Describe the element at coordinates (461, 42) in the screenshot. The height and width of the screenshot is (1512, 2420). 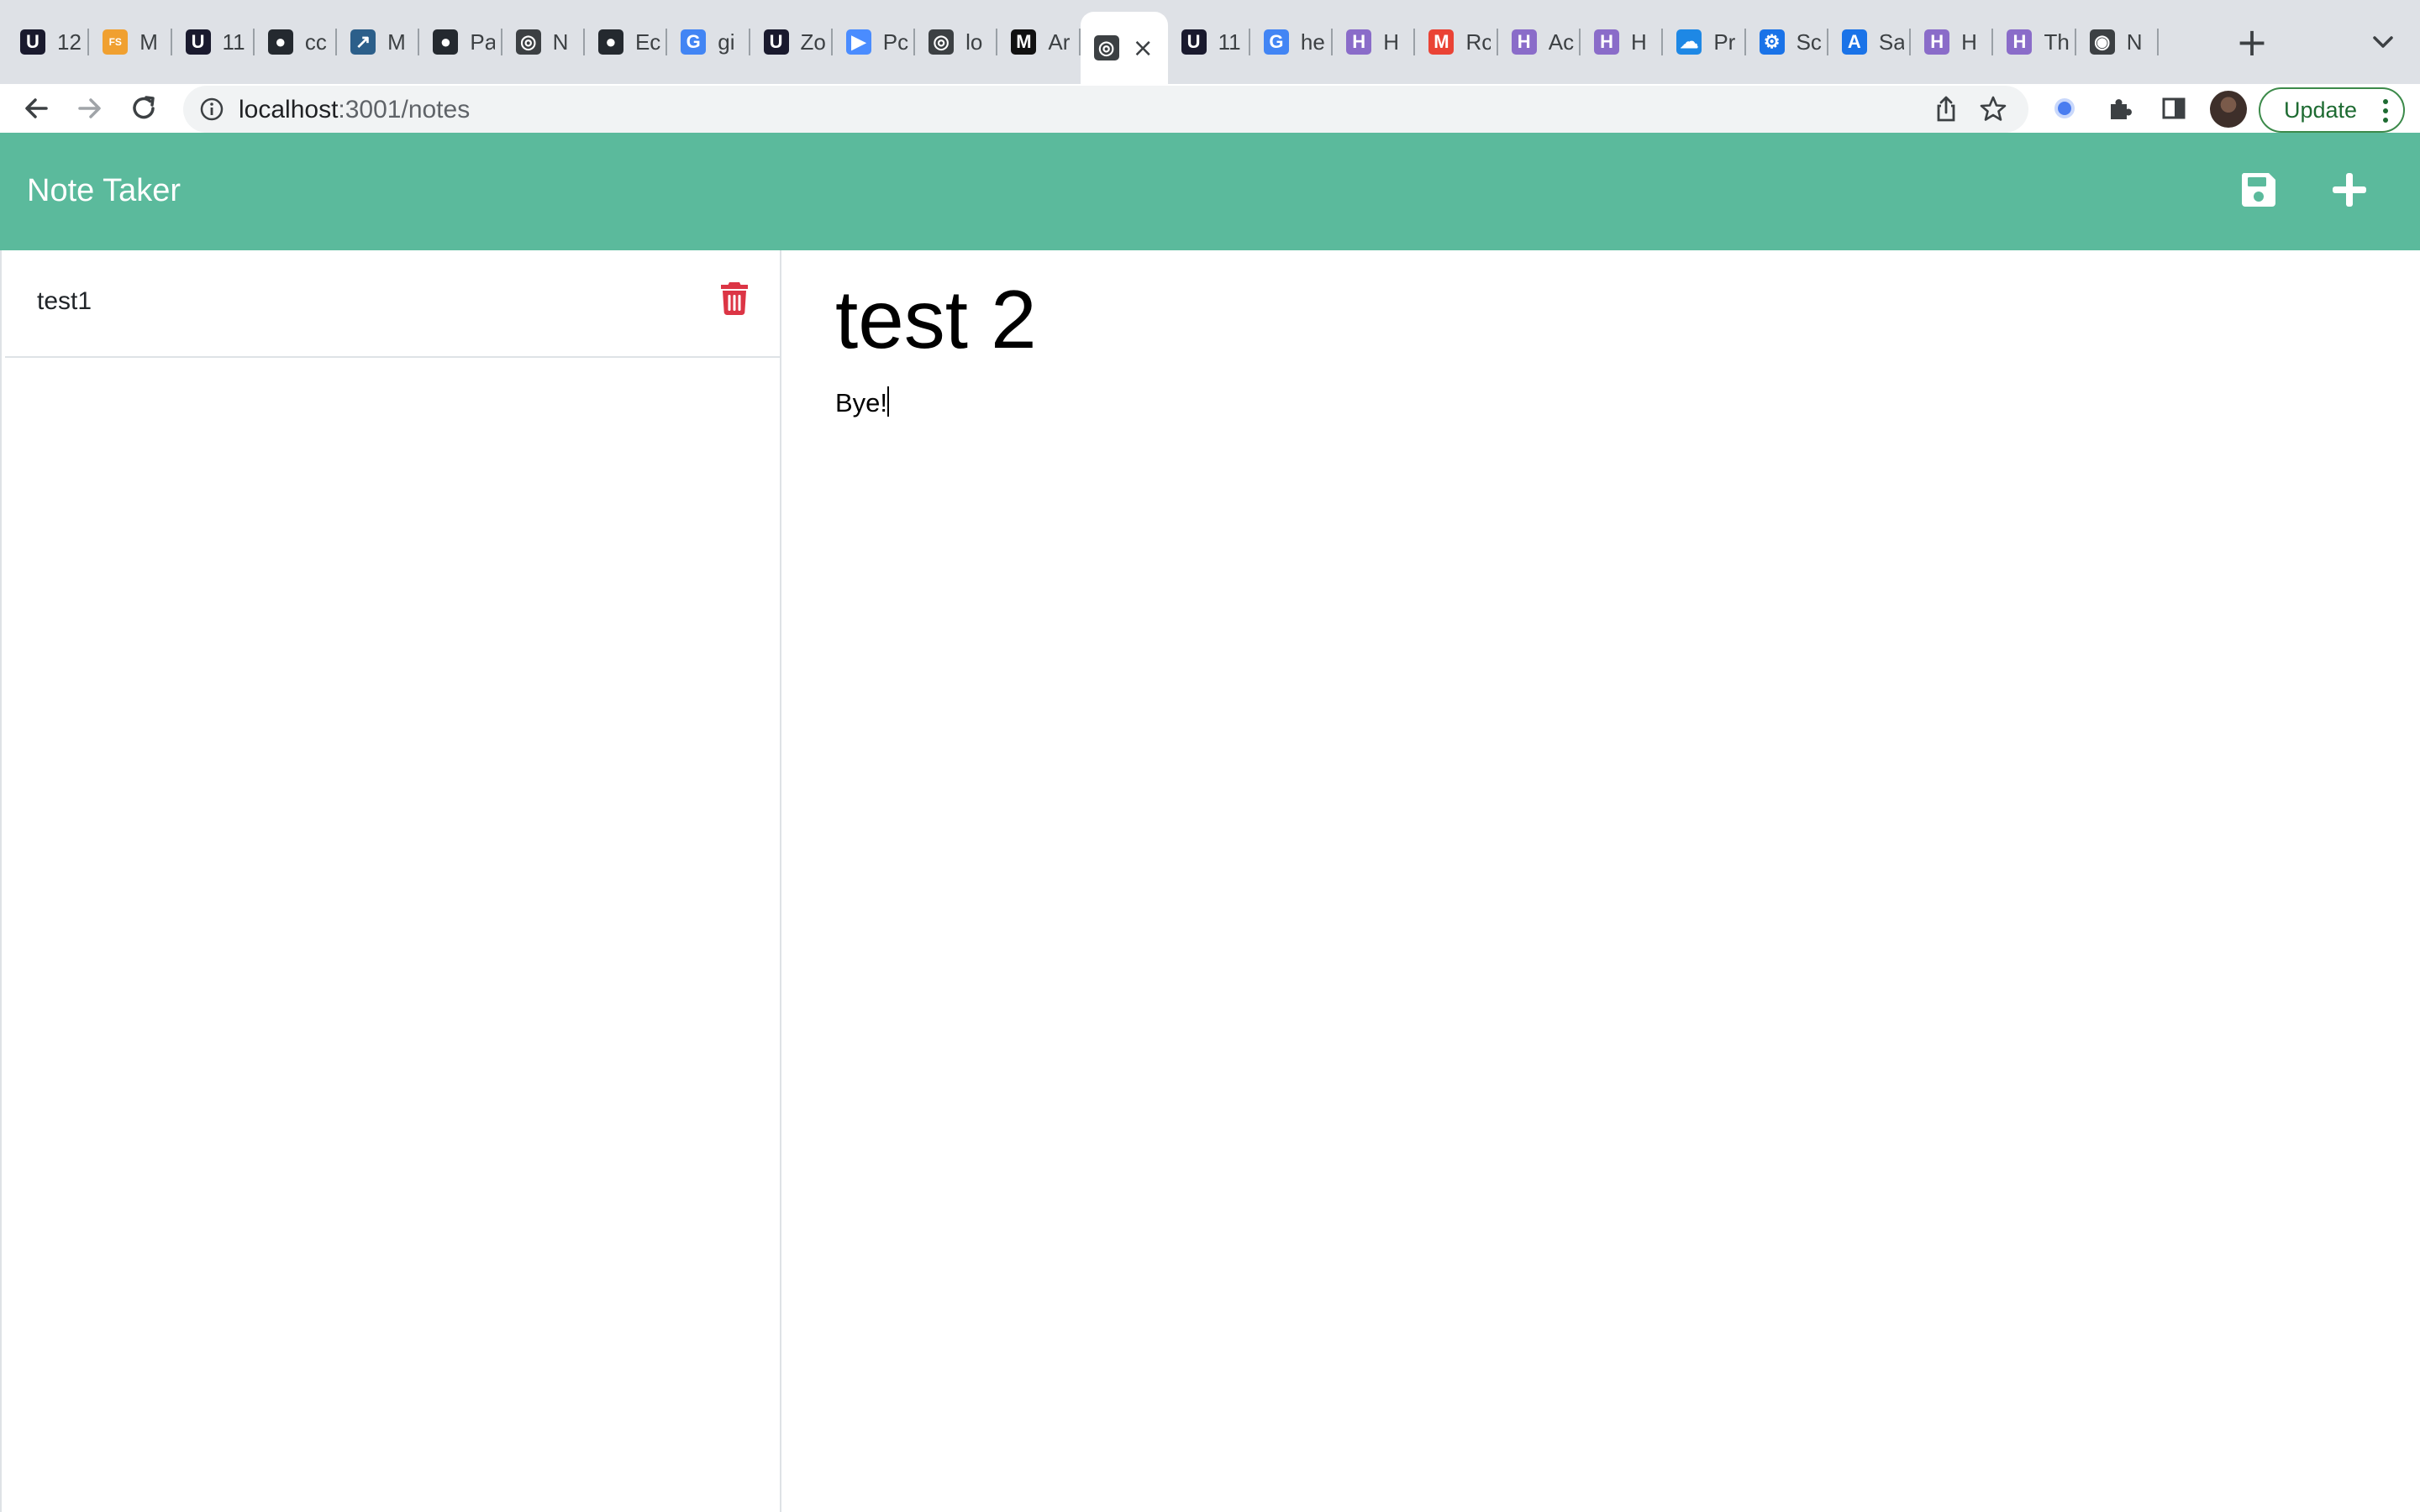
I see `browser-tab: ● Pa` at that location.